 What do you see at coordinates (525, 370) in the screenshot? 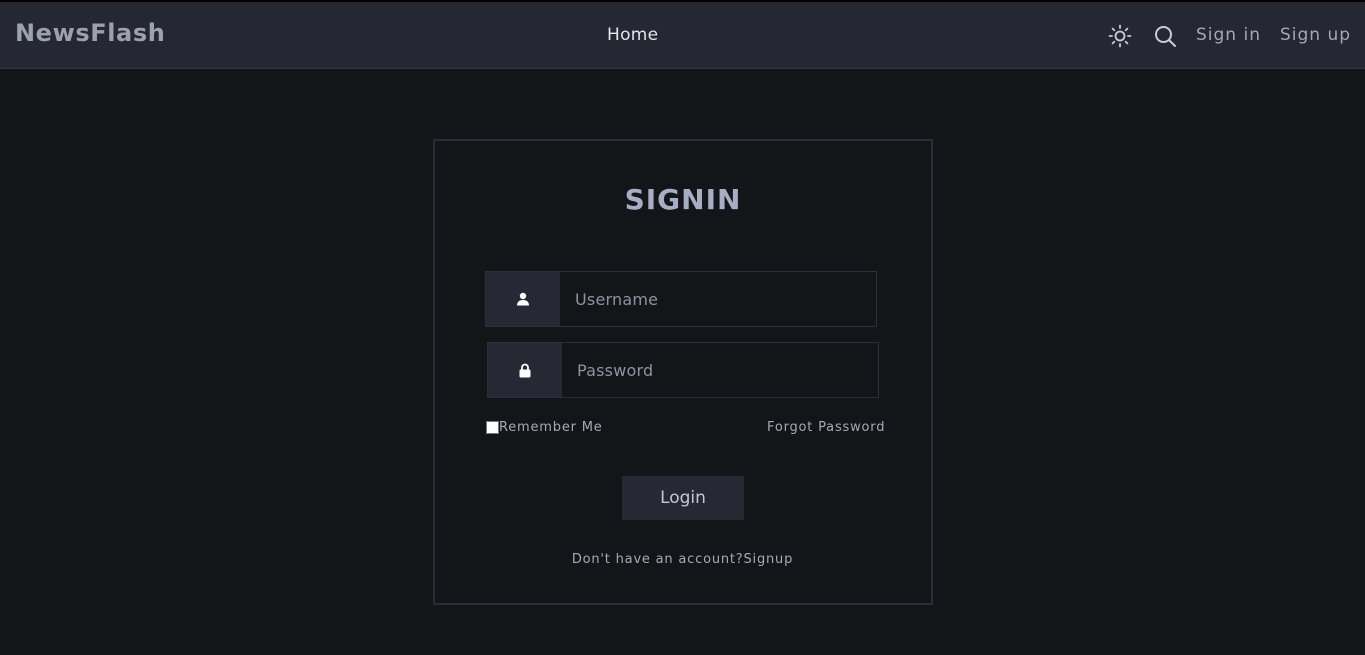
I see `lock-icon` at bounding box center [525, 370].